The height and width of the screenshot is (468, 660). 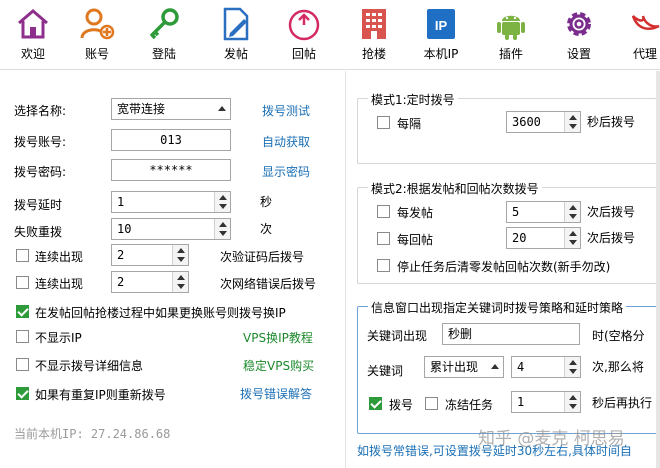 What do you see at coordinates (278, 337) in the screenshot?
I see `vps-tutorial-link: VPS换IP教程` at bounding box center [278, 337].